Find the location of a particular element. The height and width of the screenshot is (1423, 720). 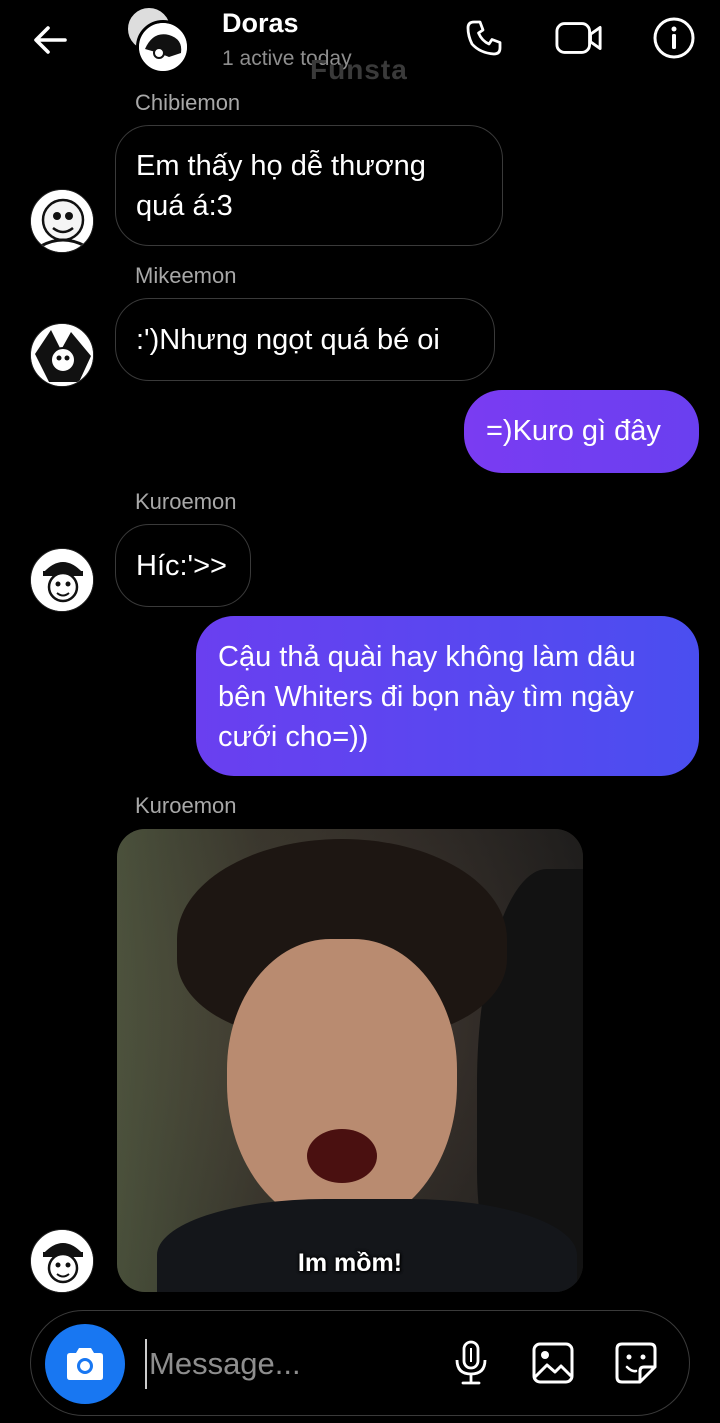

sender-name: Chibiemon is located at coordinates (188, 102).